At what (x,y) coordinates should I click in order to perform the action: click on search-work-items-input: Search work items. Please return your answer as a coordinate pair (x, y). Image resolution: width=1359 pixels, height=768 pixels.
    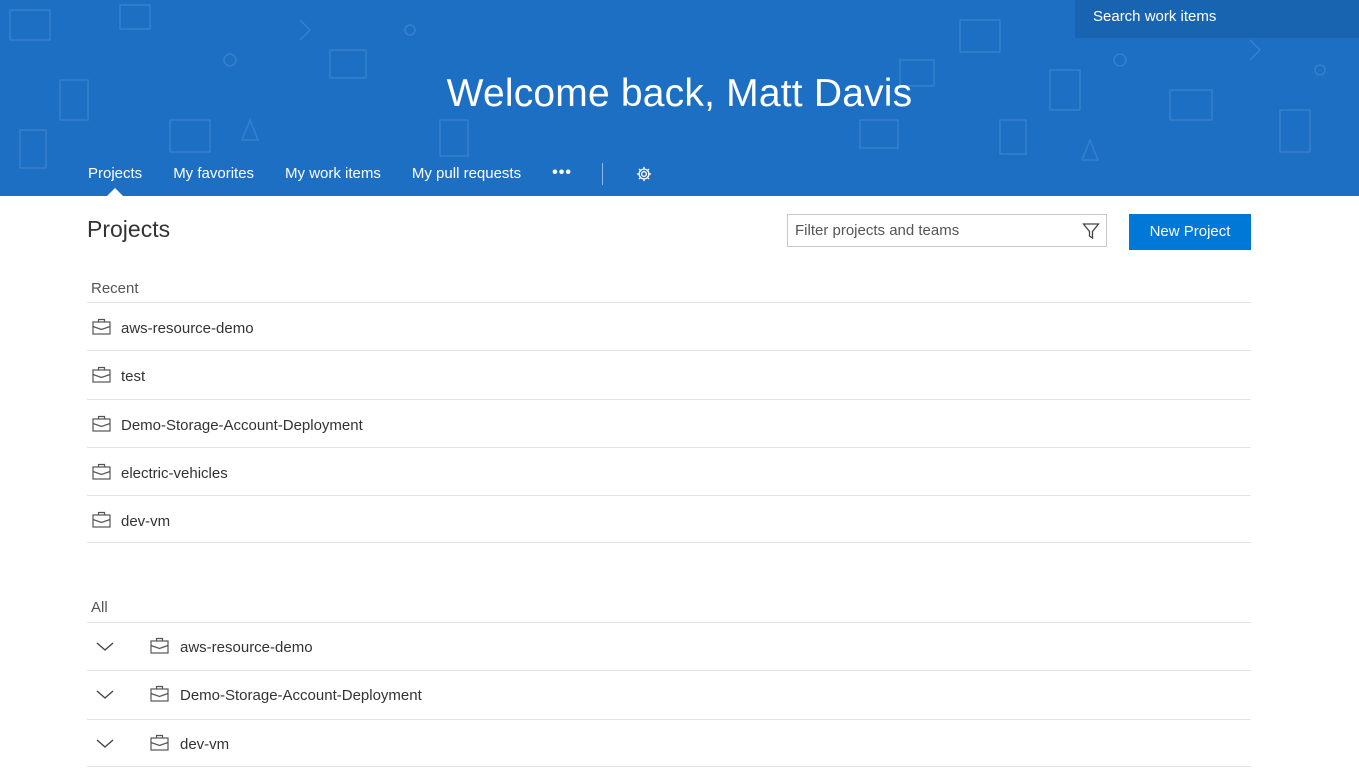
    Looking at the image, I should click on (1217, 19).